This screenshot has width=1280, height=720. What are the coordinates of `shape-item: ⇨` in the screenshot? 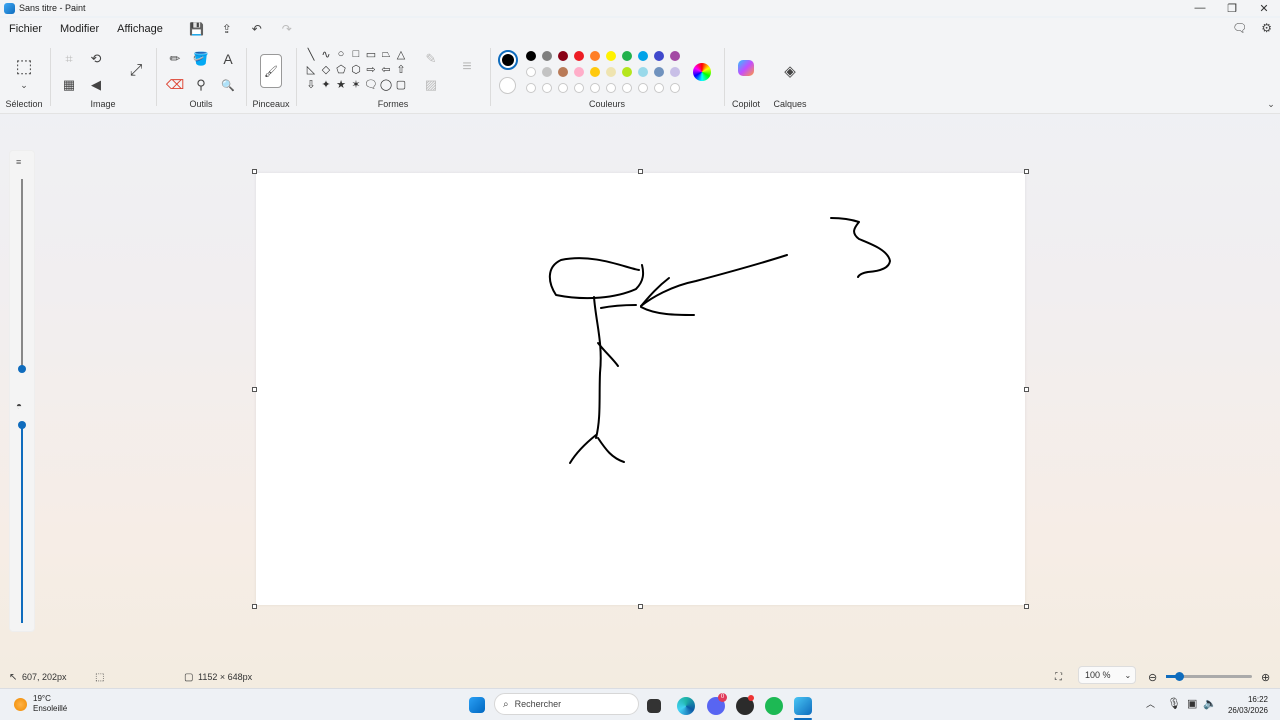 It's located at (371, 69).